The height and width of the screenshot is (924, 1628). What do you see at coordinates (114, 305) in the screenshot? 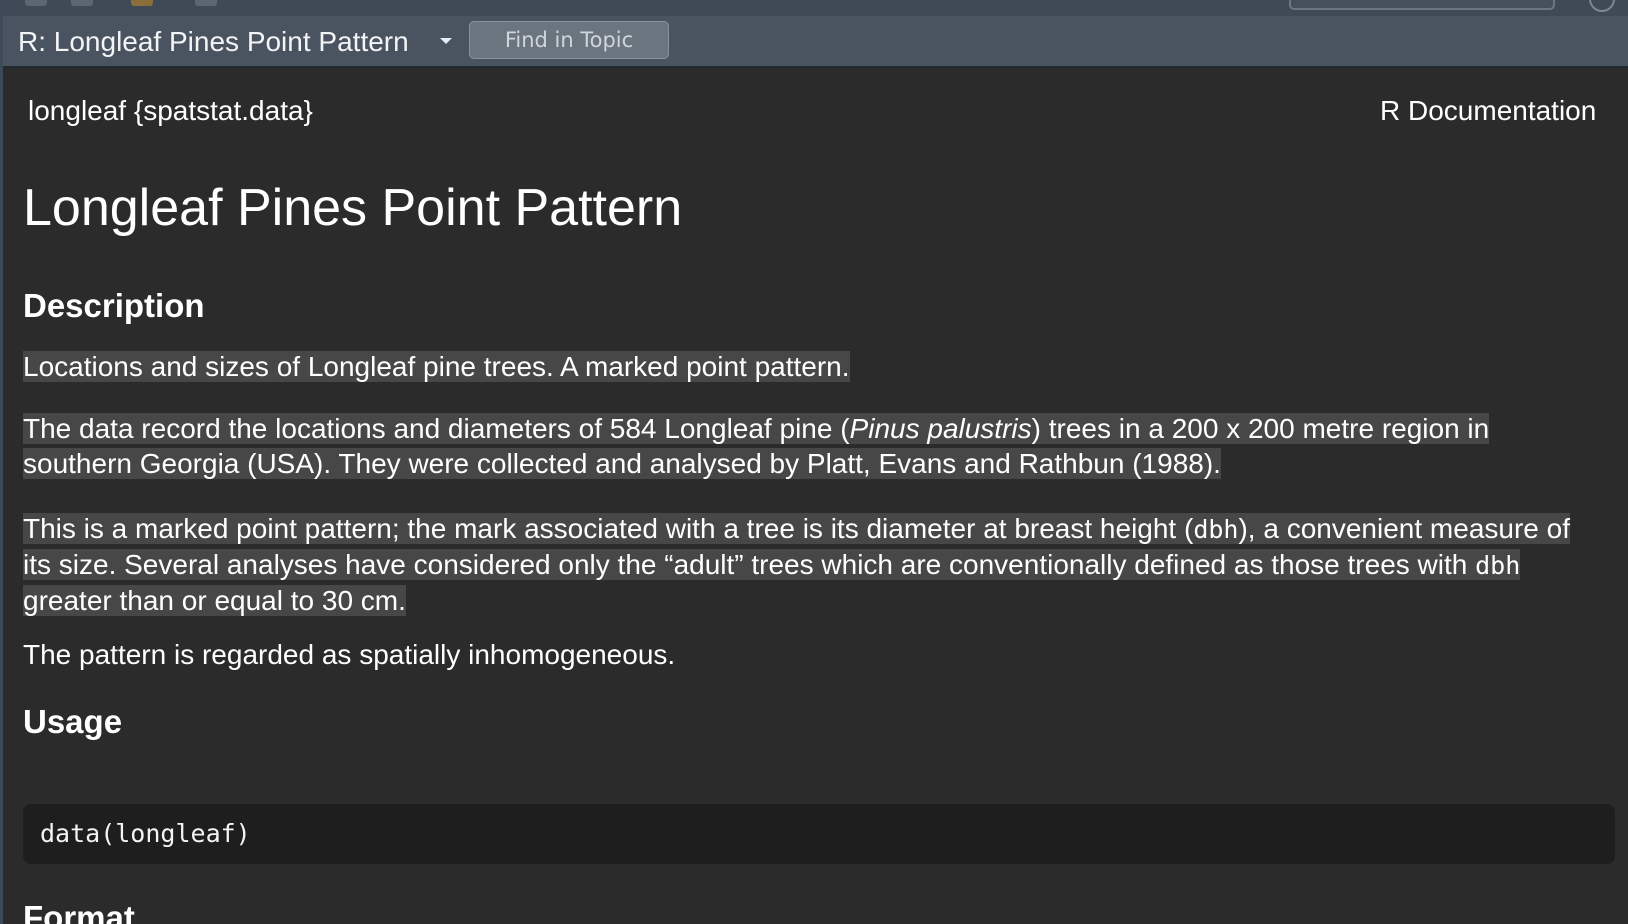
I see `description-heading: Description` at bounding box center [114, 305].